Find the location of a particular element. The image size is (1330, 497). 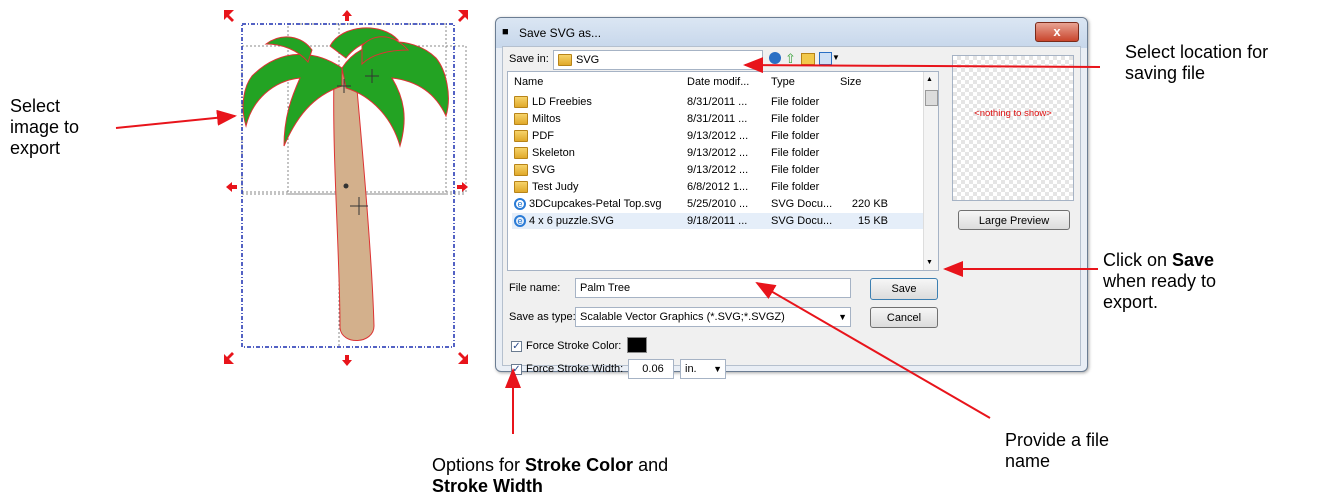

arrow-select-location is located at coordinates (922, 65).